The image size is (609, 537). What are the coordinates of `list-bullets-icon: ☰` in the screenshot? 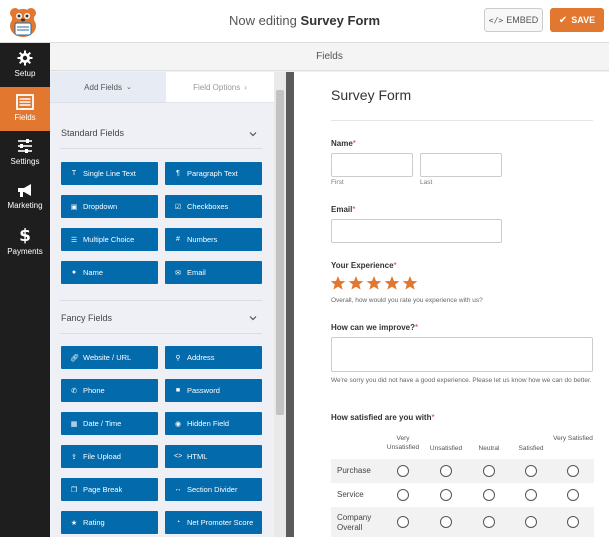 It's located at (74, 240).